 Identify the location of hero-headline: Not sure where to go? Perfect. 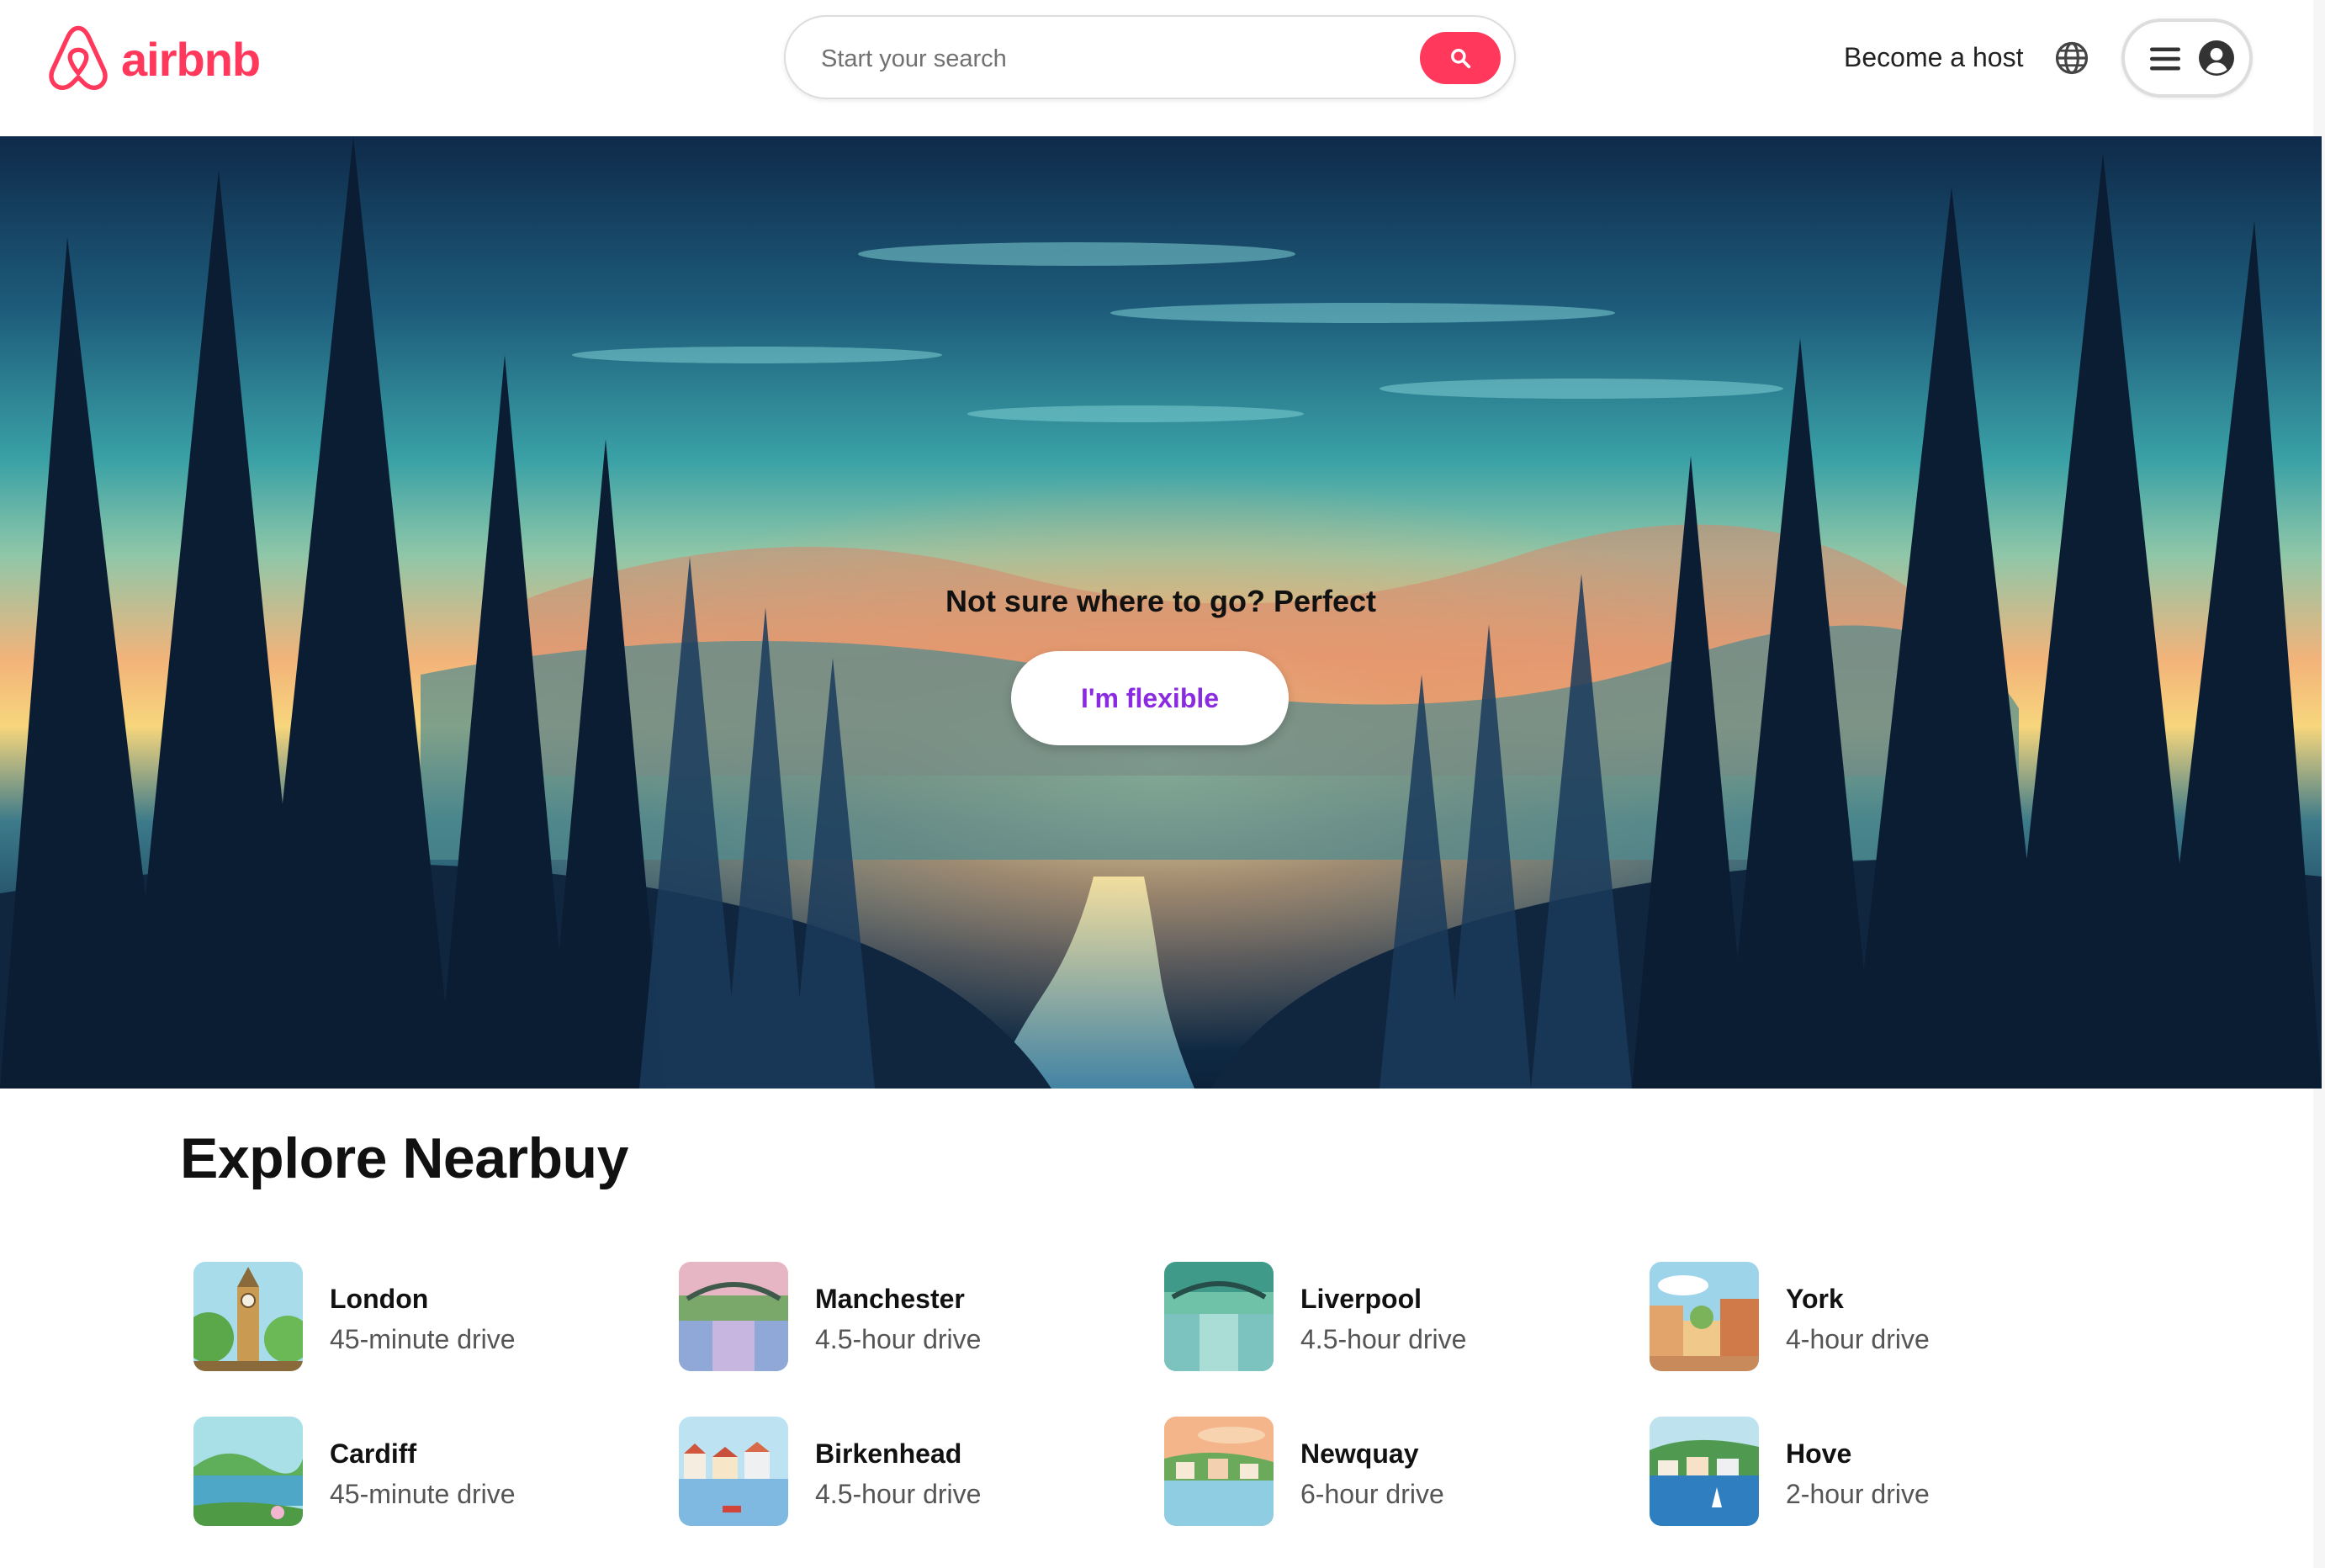
(1161, 601).